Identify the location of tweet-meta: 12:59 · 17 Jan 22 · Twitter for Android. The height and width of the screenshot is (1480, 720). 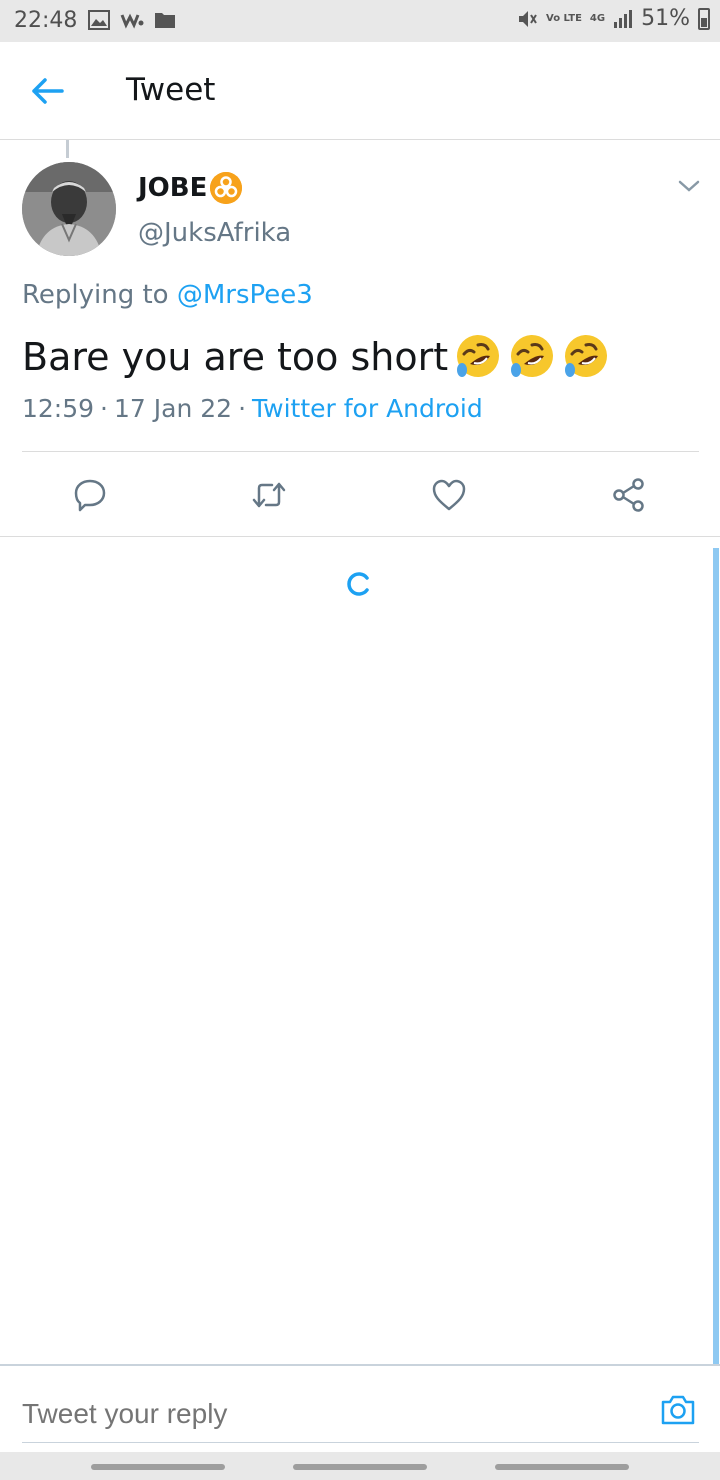
(252, 408).